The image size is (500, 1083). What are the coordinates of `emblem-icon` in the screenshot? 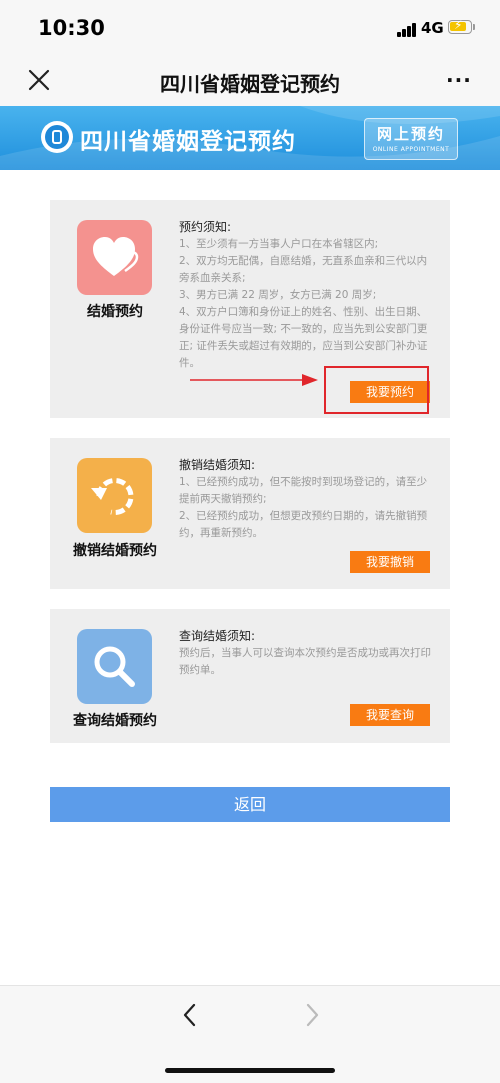 It's located at (57, 137).